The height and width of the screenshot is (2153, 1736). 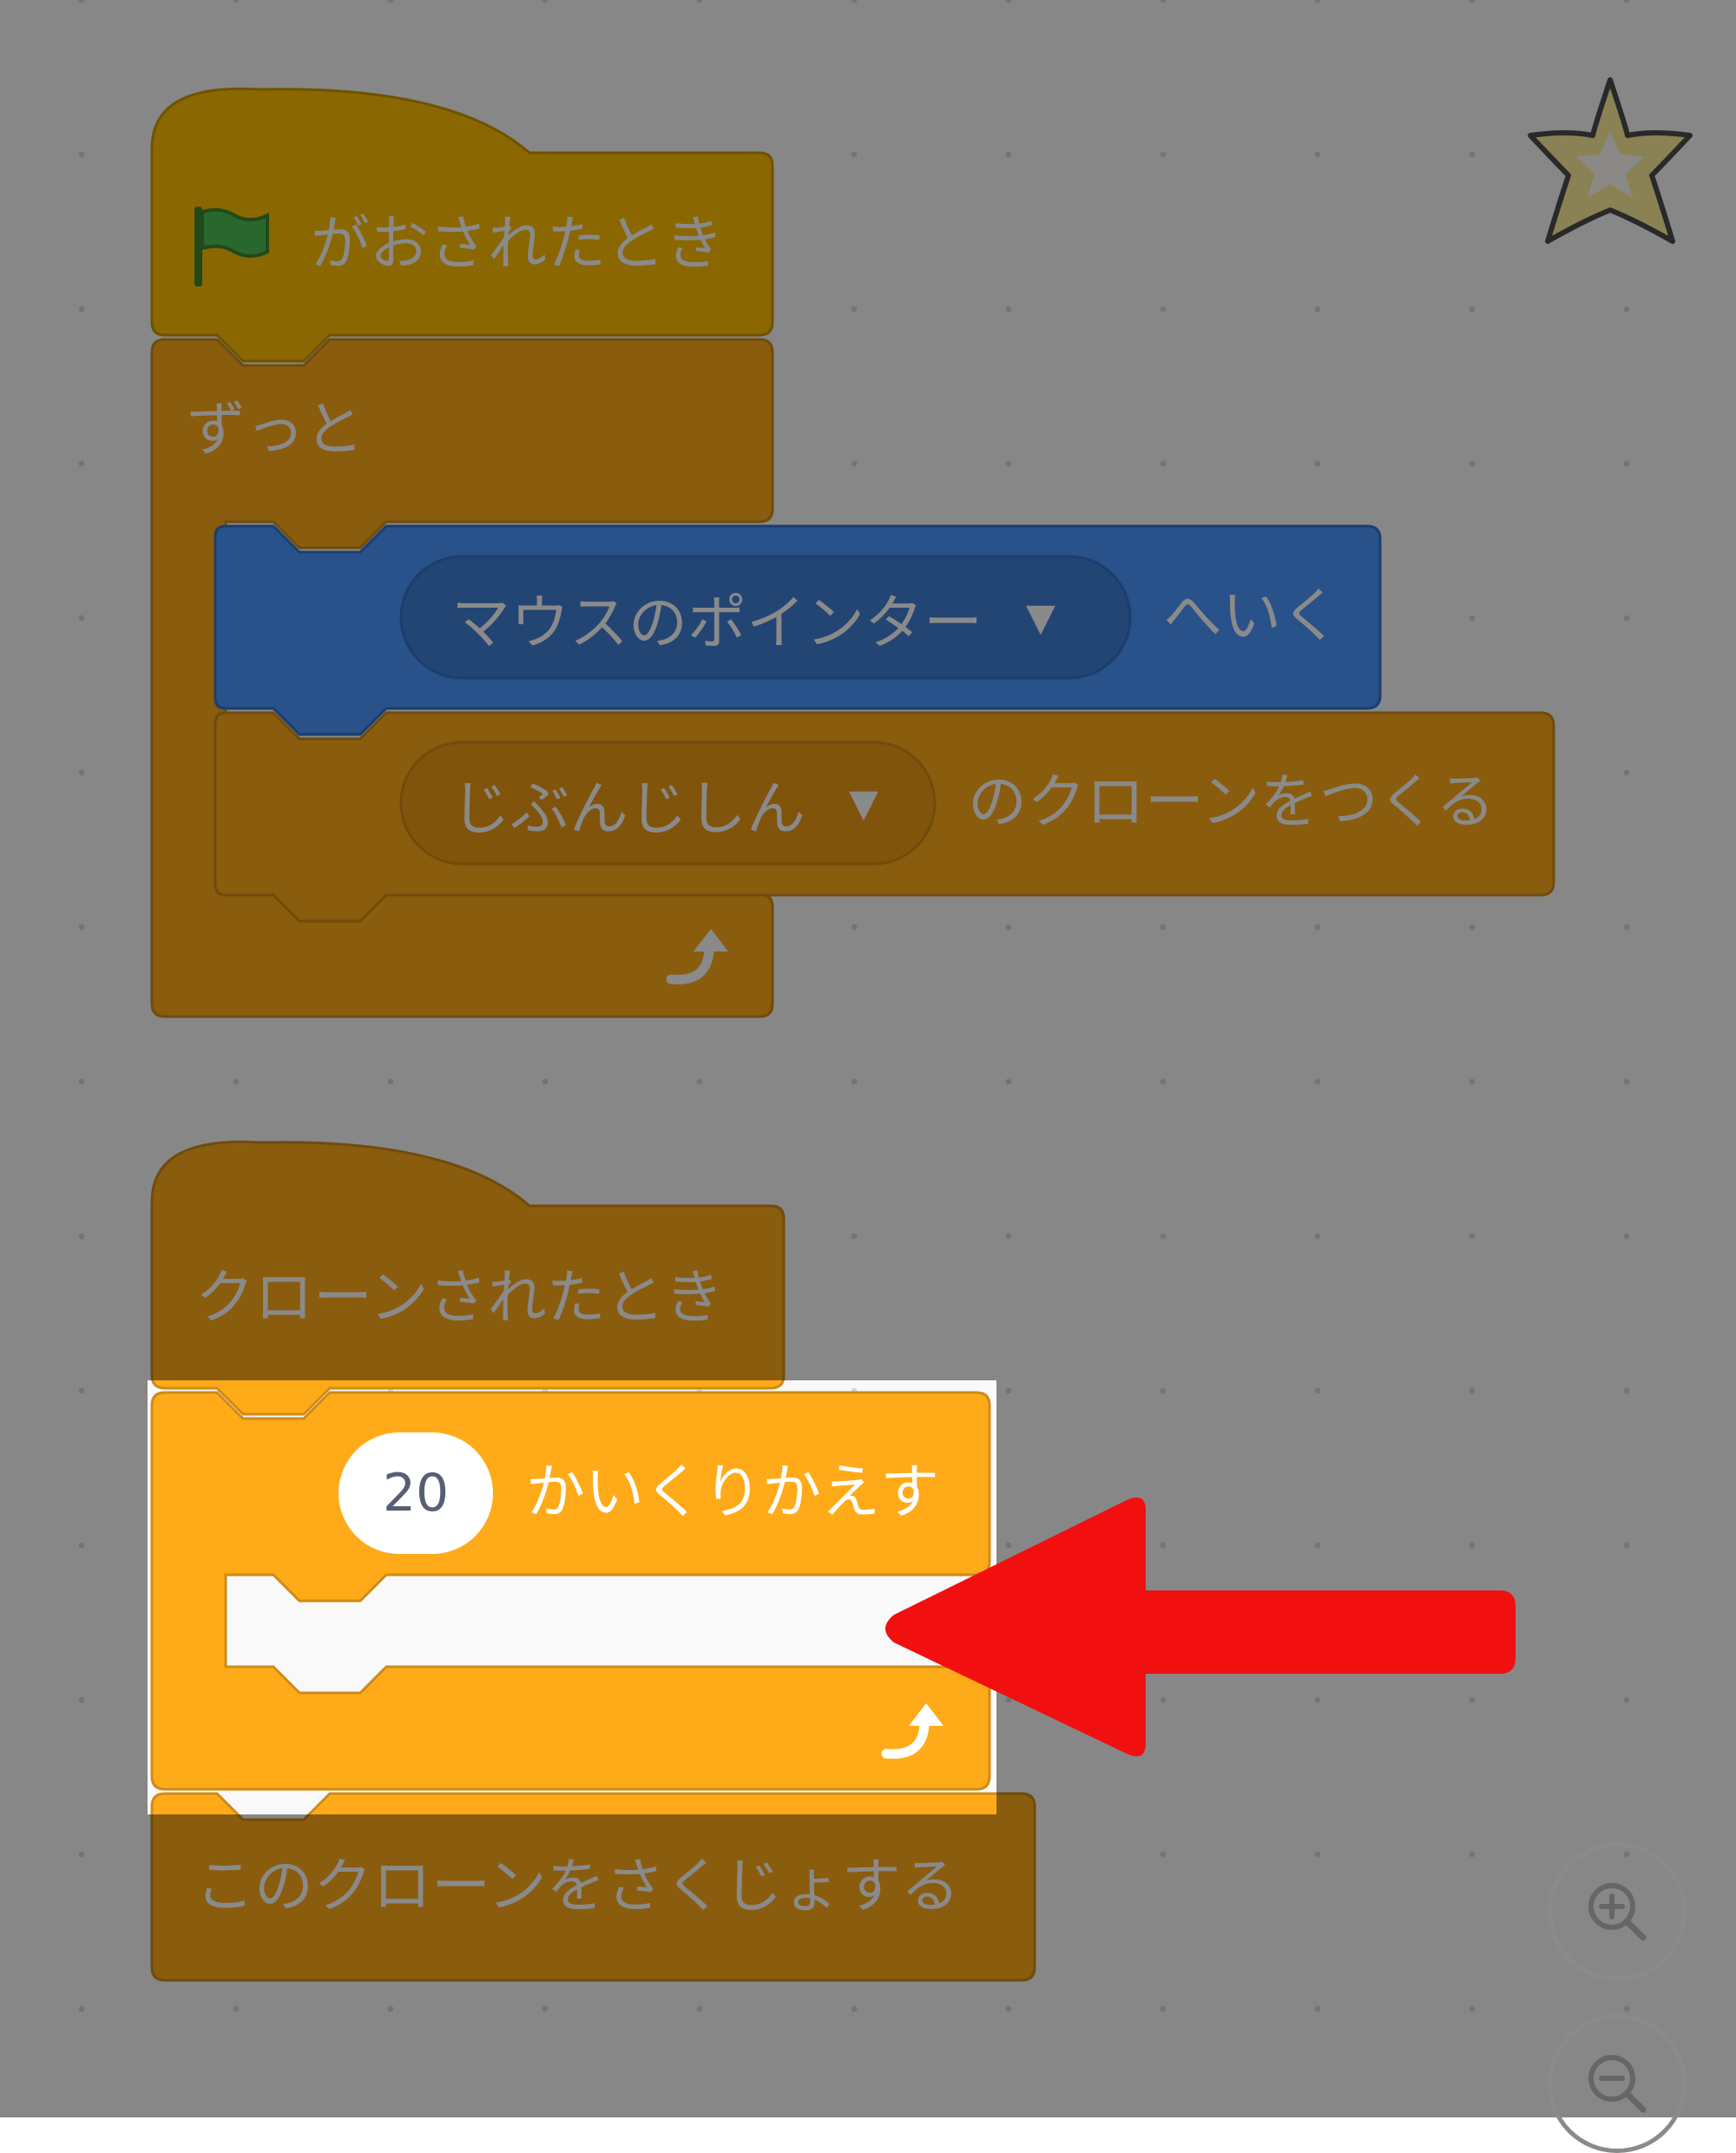 What do you see at coordinates (231, 246) in the screenshot?
I see `green-flag-icon` at bounding box center [231, 246].